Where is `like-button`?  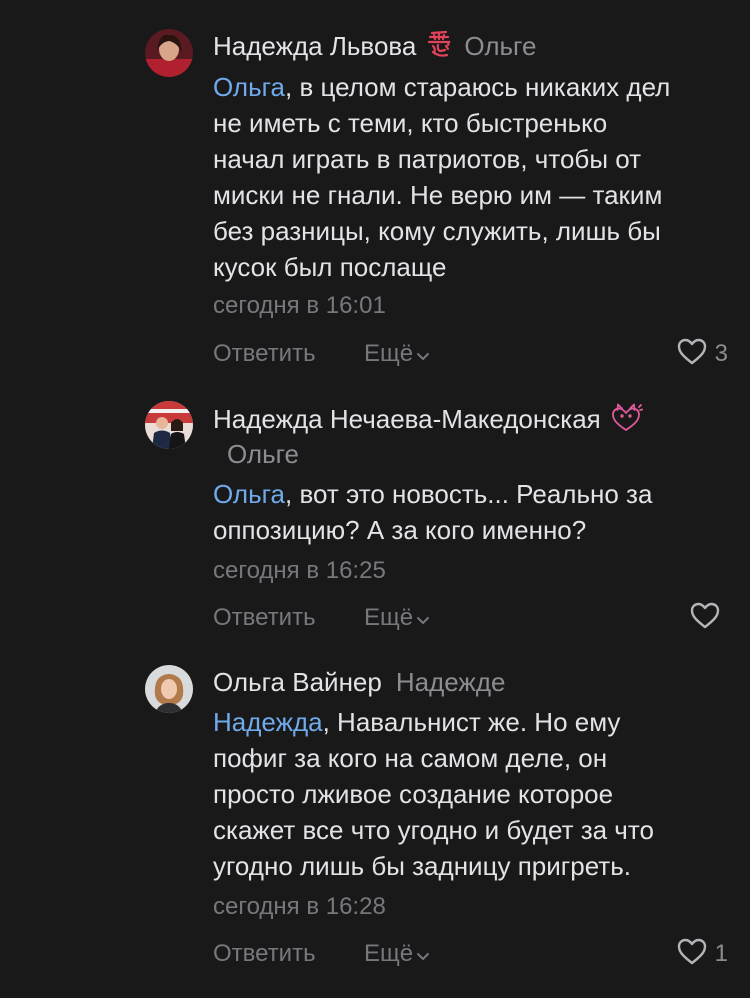
like-button is located at coordinates (709, 618).